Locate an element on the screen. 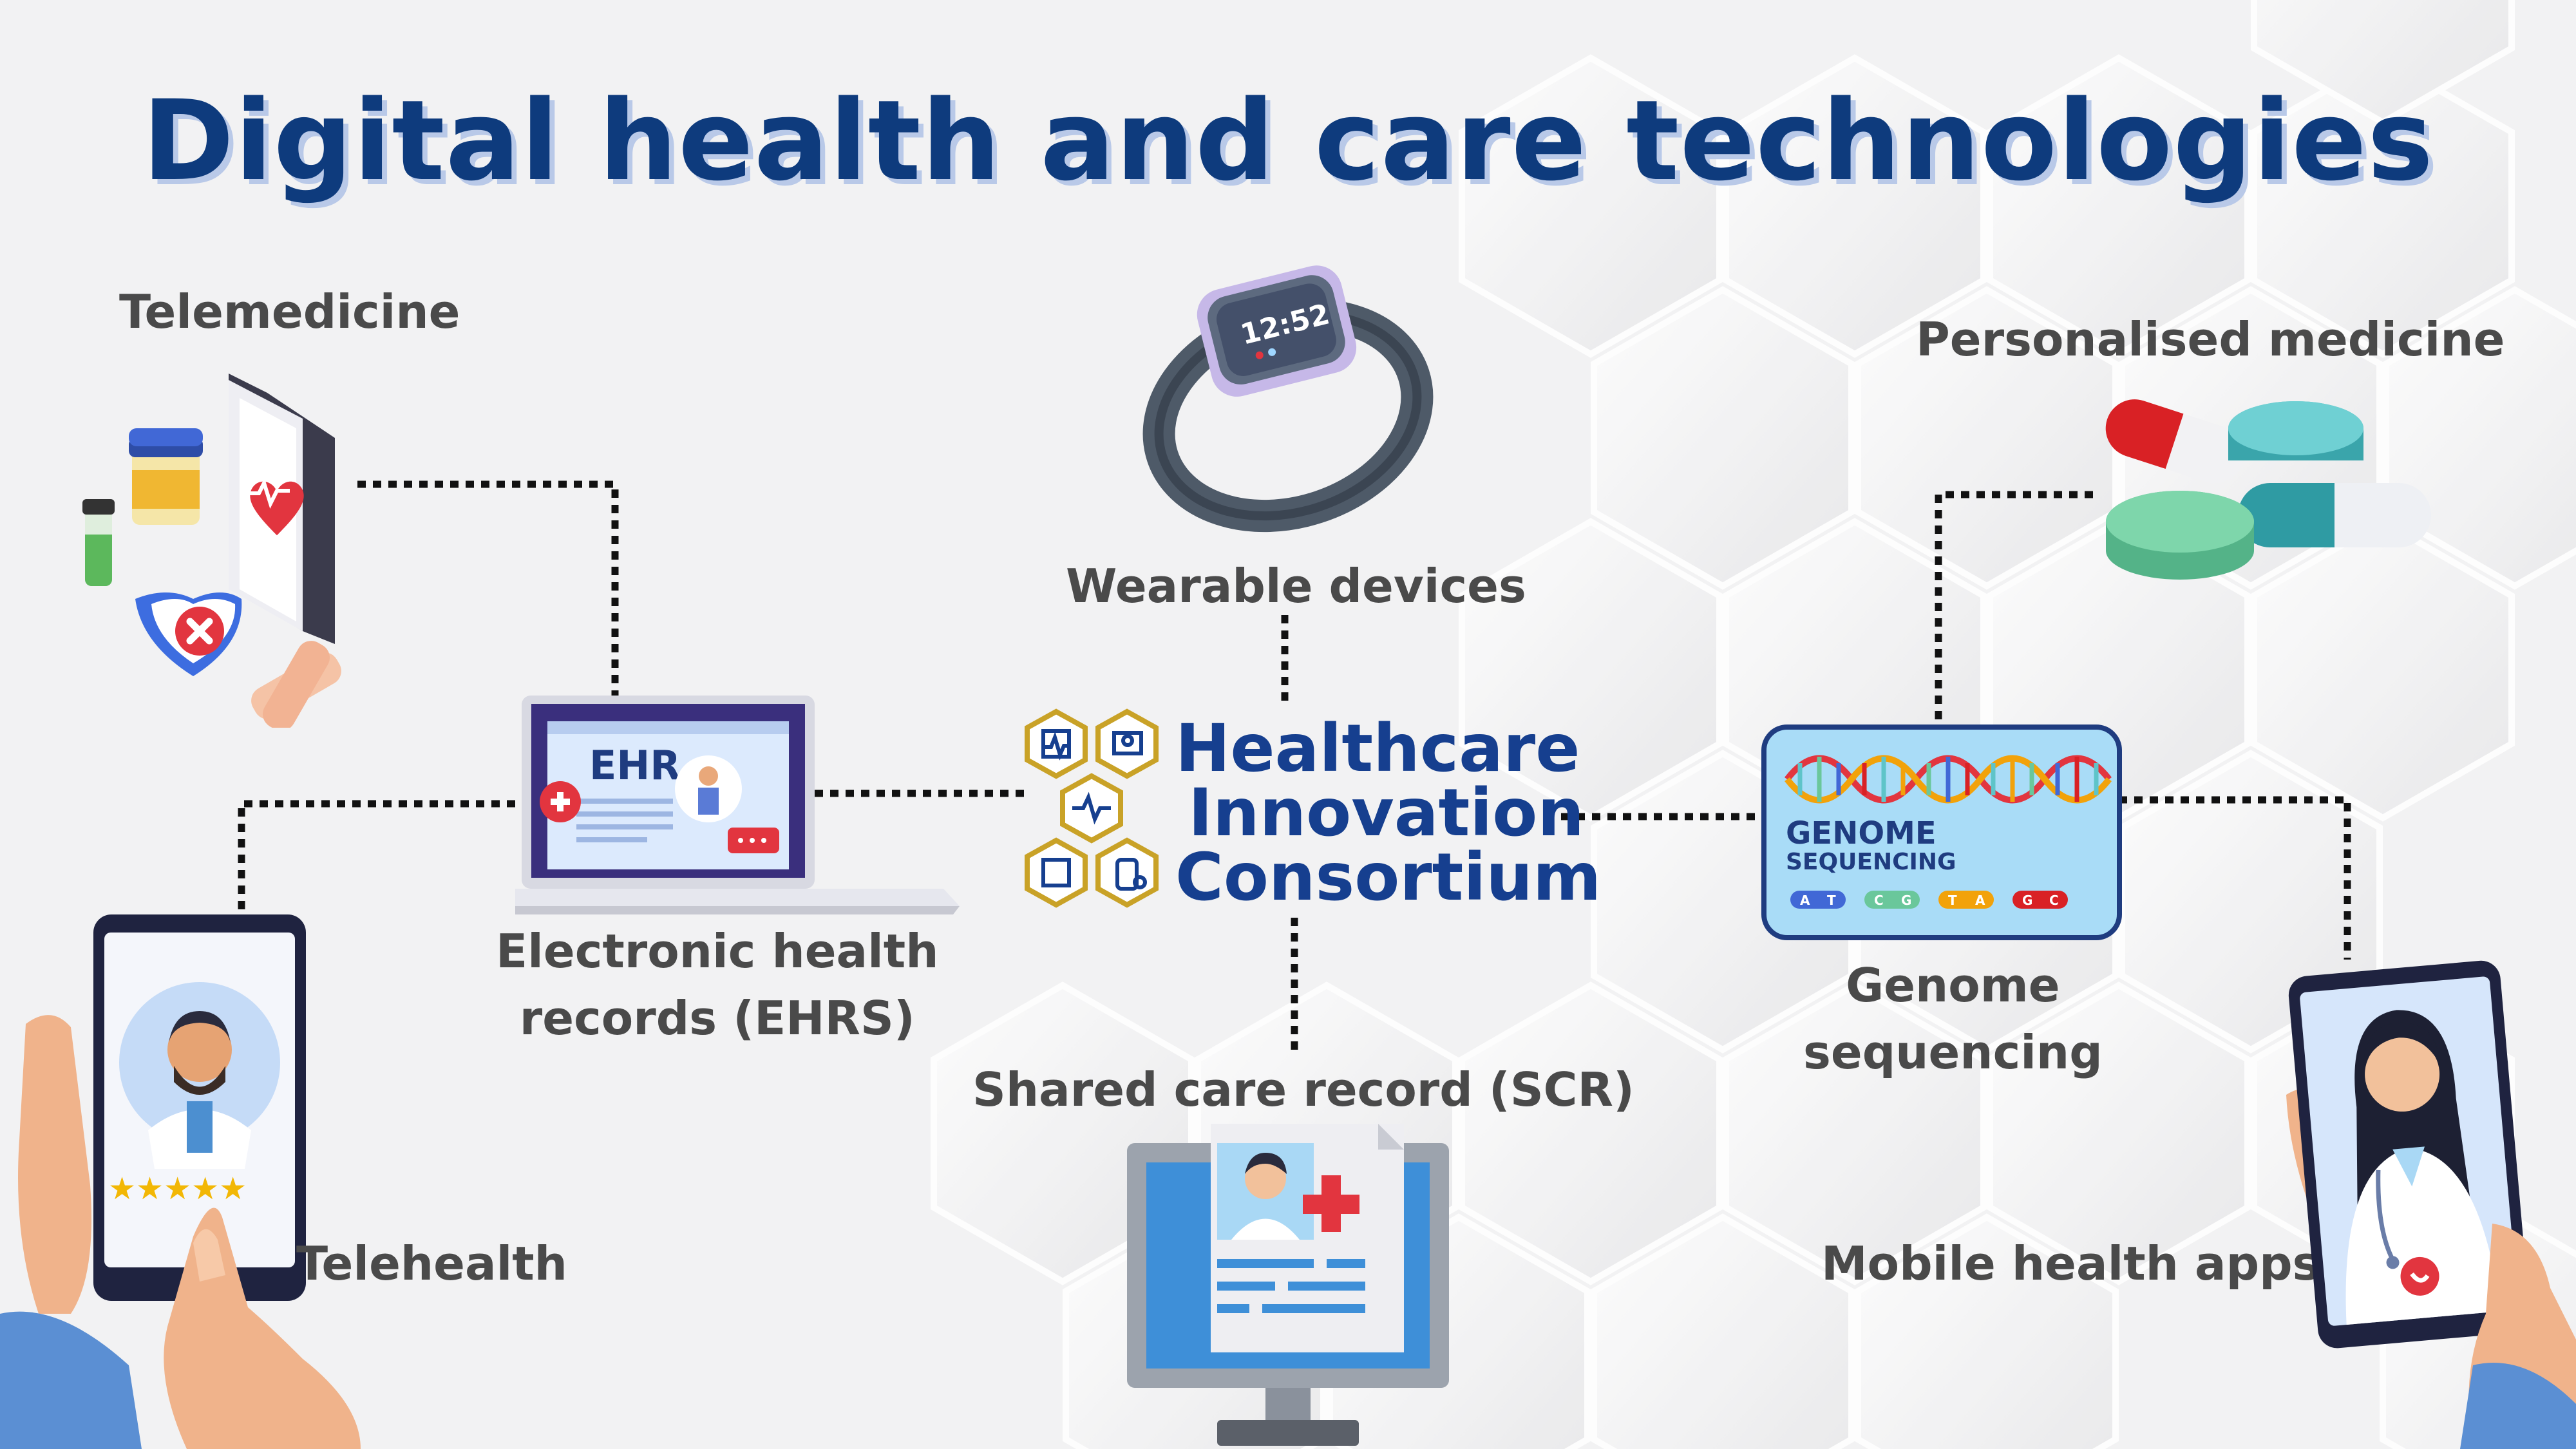 The height and width of the screenshot is (1449, 2576). rating-stars: ★★★★★ is located at coordinates (177, 1189).